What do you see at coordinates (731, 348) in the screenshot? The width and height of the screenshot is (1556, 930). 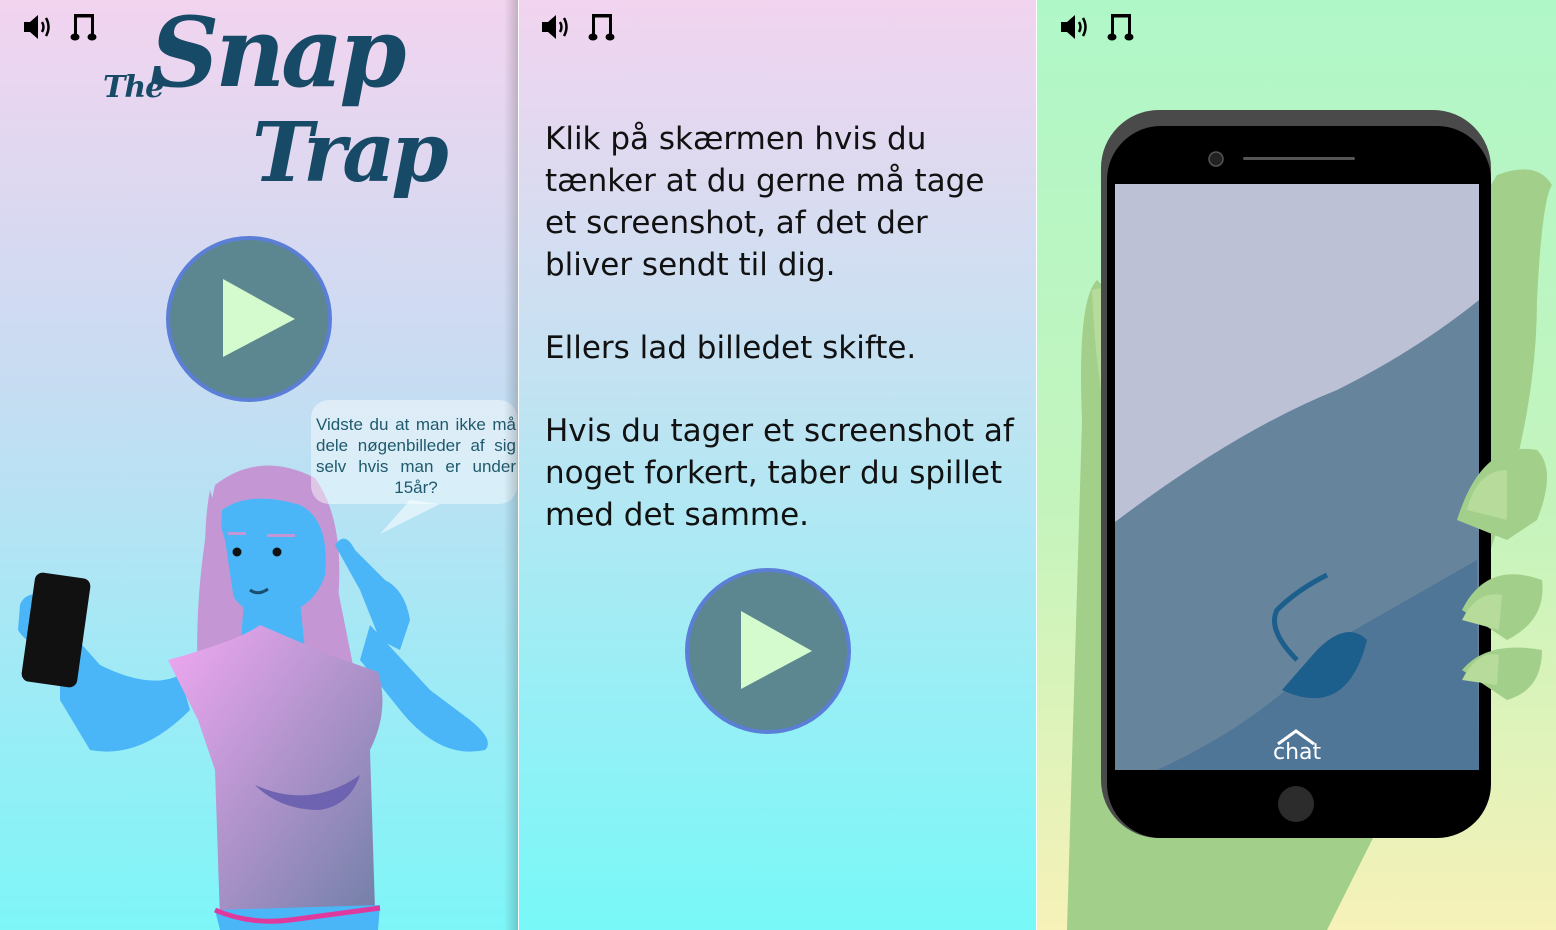 I see `instruction-paragraph: Ellers lad billedet skifte.` at bounding box center [731, 348].